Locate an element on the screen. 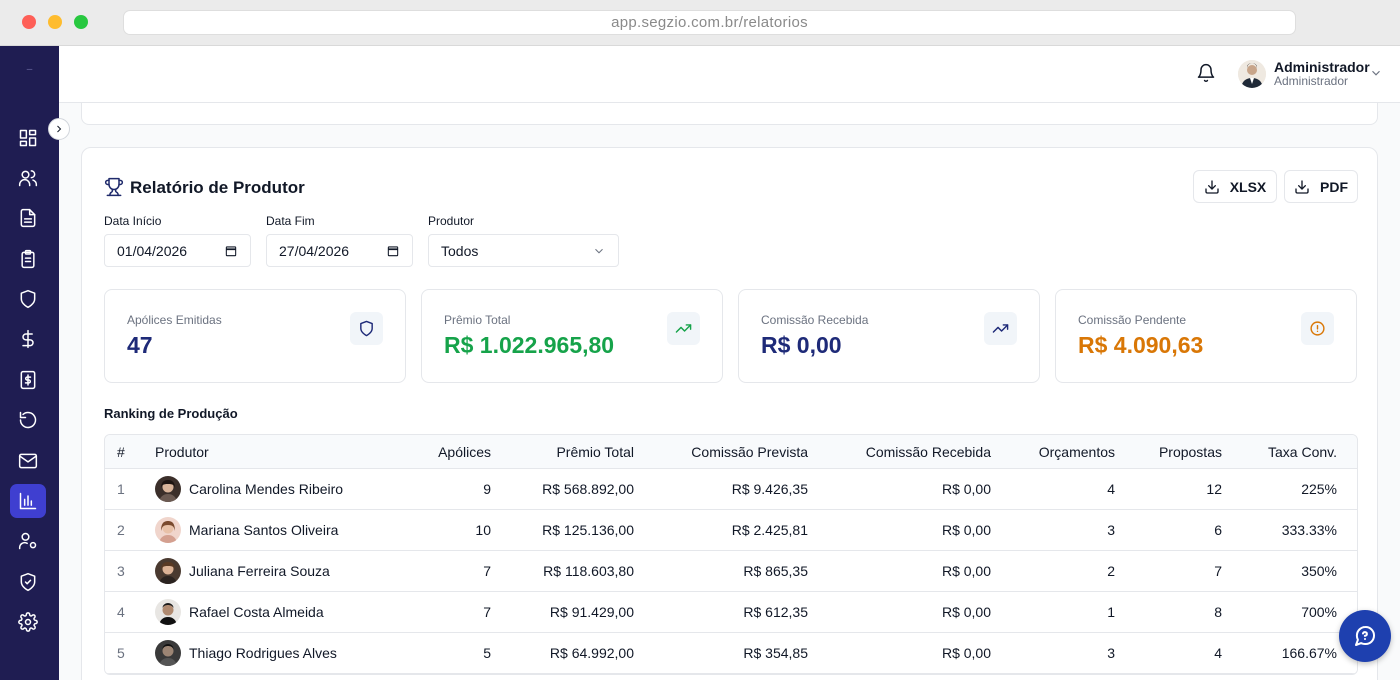  user-photo-icon is located at coordinates (1252, 74).